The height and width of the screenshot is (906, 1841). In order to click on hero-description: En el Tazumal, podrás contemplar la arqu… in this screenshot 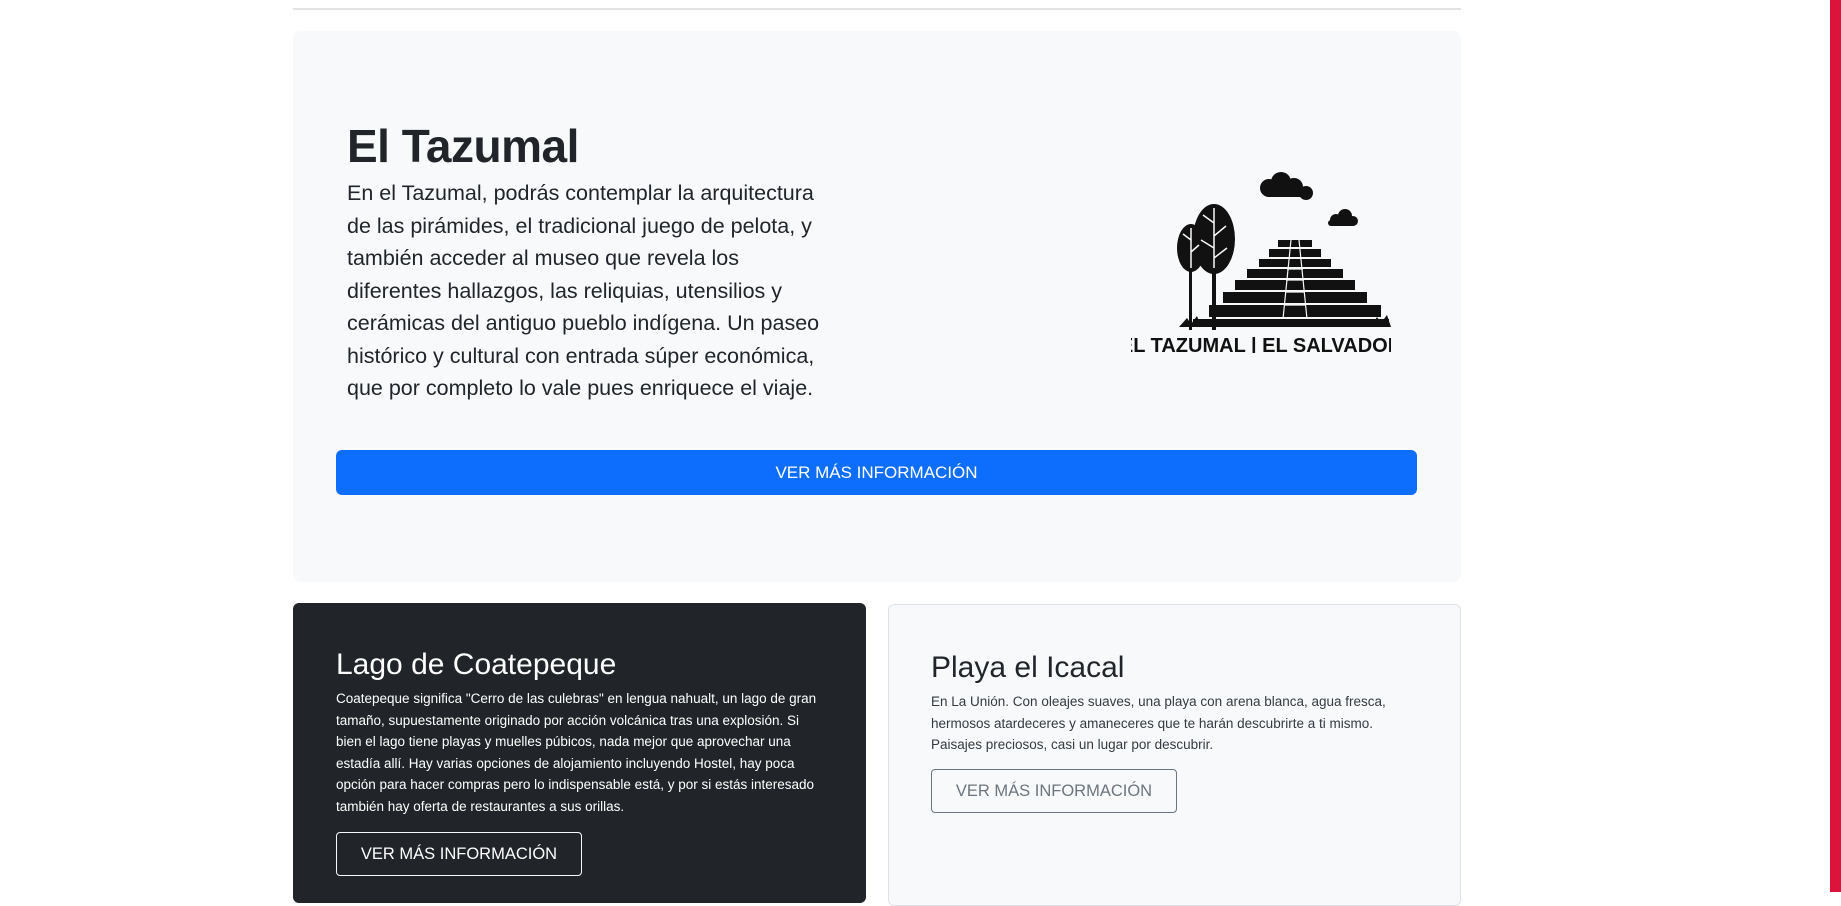, I will do `click(583, 290)`.